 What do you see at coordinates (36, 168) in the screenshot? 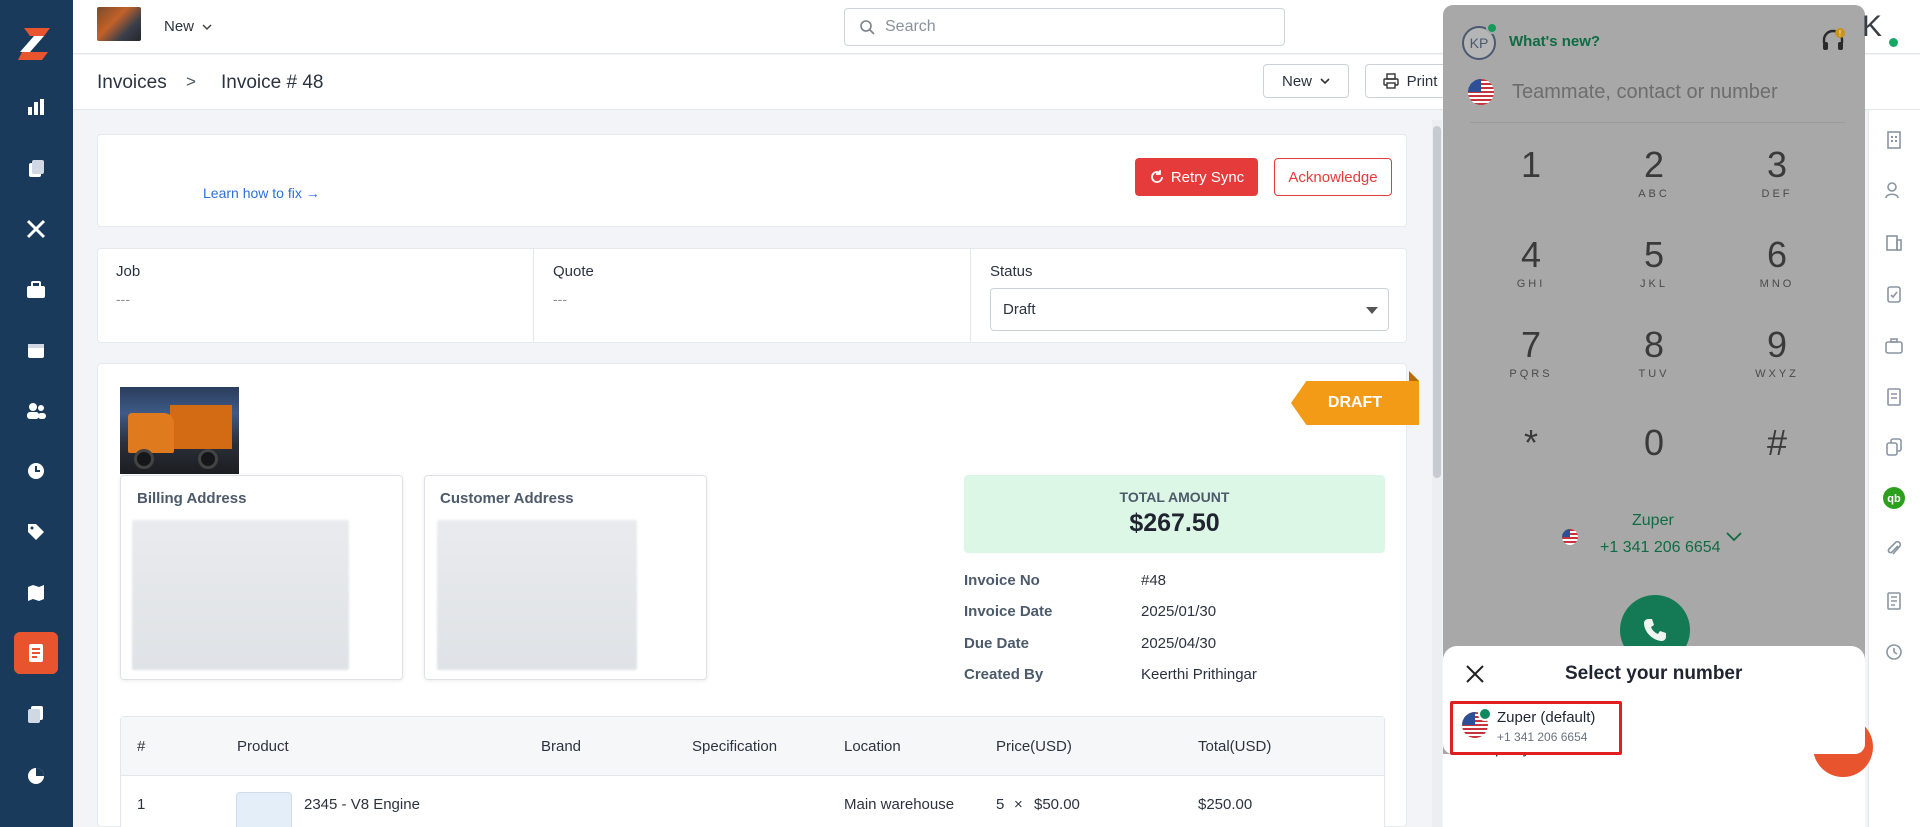
I see `jobs-icon` at bounding box center [36, 168].